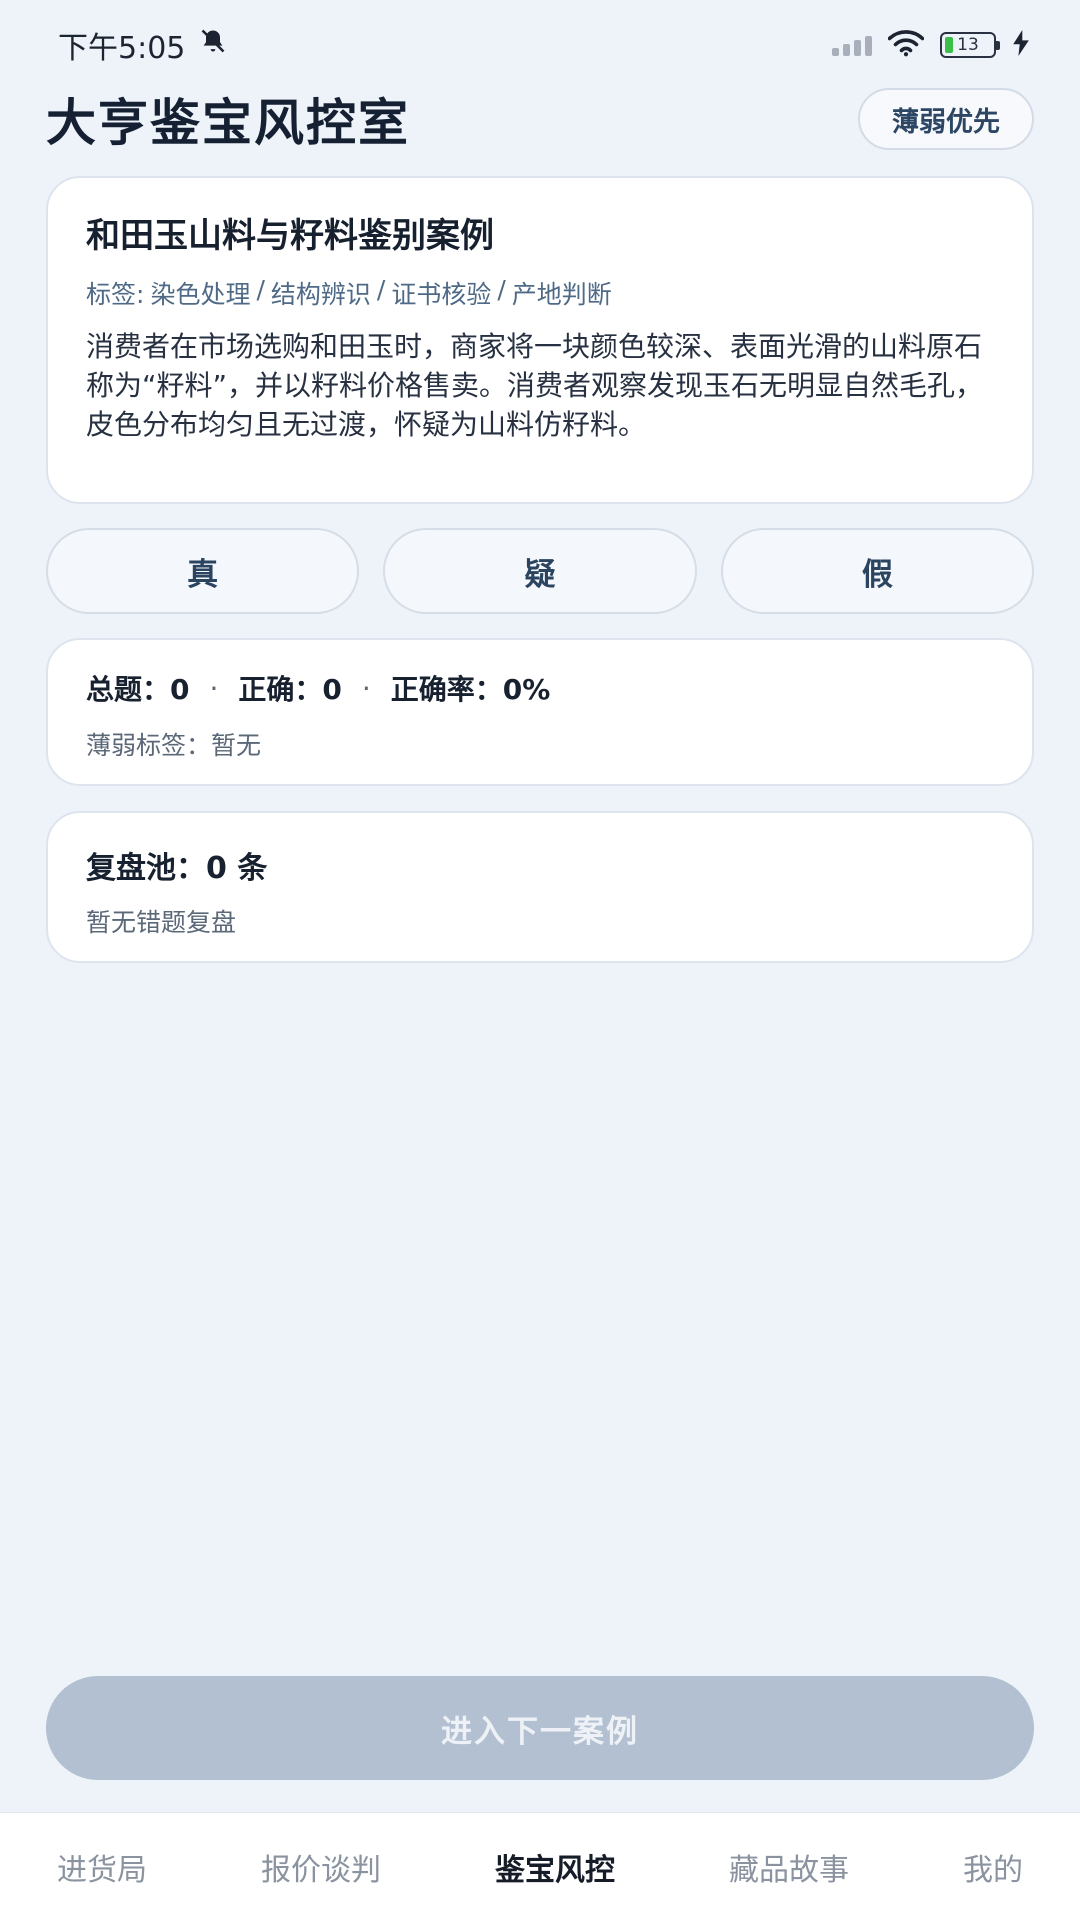 This screenshot has height=1920, width=1080. I want to click on nav-item-negotiation: 报价谈判, so click(321, 1867).